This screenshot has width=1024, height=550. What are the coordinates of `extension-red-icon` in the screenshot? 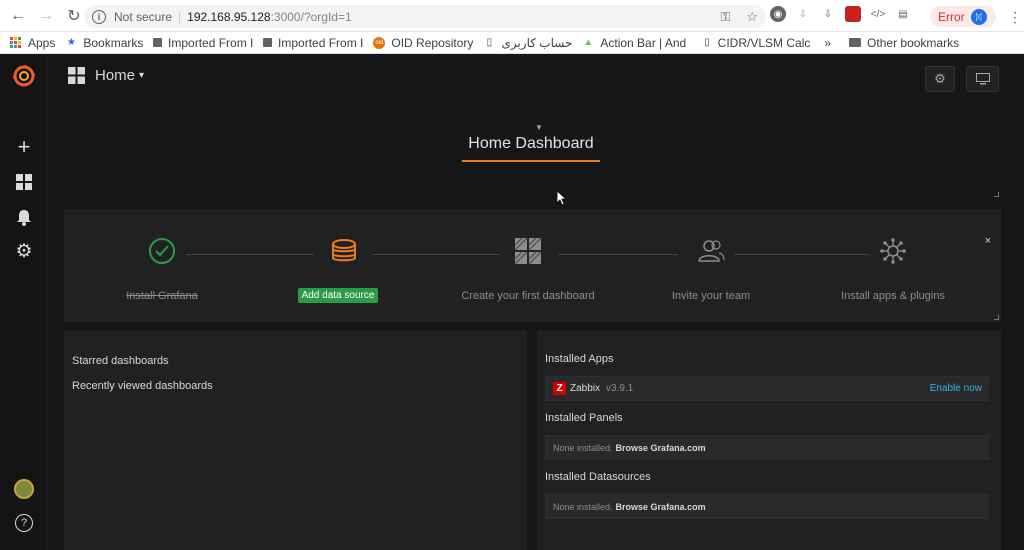 It's located at (853, 14).